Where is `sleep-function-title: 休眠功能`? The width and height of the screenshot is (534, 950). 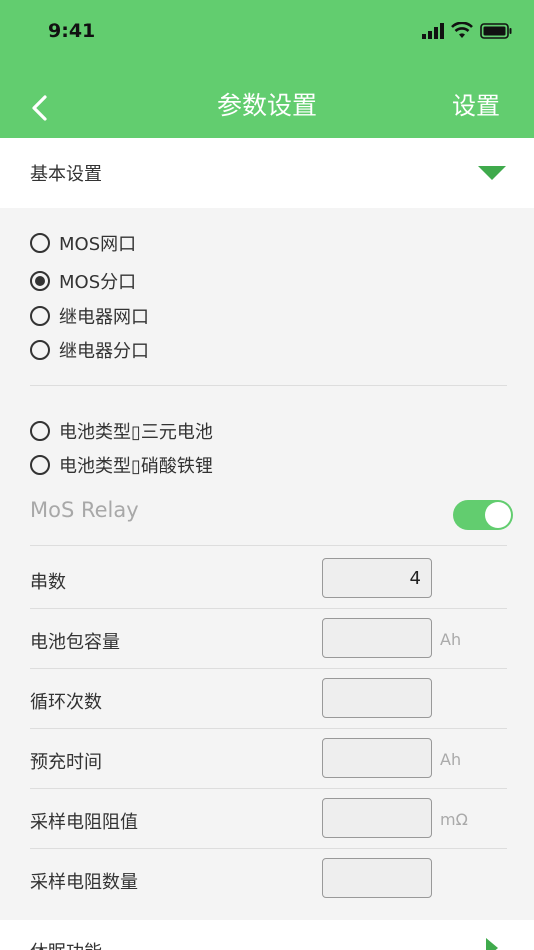
sleep-function-title: 休眠功能 is located at coordinates (66, 944).